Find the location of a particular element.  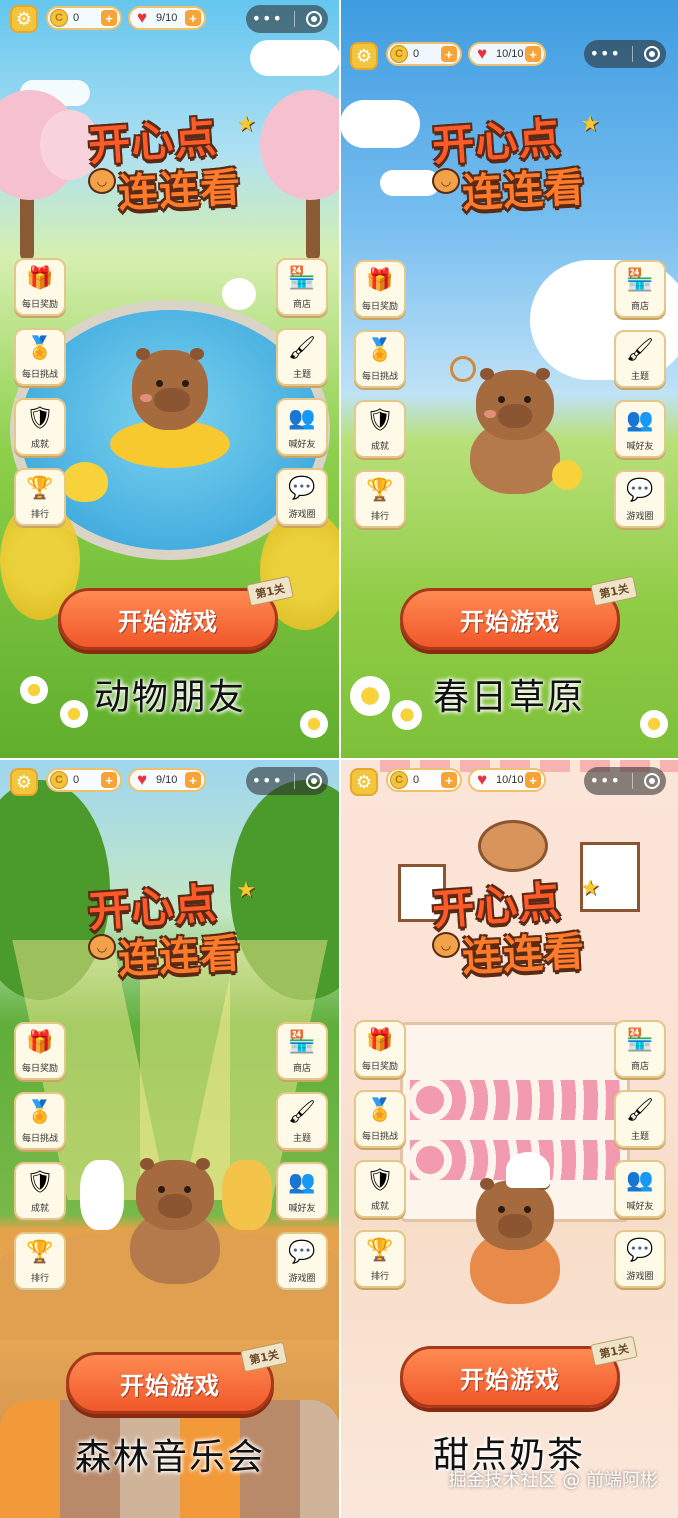

theme-label: 主题 is located at coordinates (301, 1139).